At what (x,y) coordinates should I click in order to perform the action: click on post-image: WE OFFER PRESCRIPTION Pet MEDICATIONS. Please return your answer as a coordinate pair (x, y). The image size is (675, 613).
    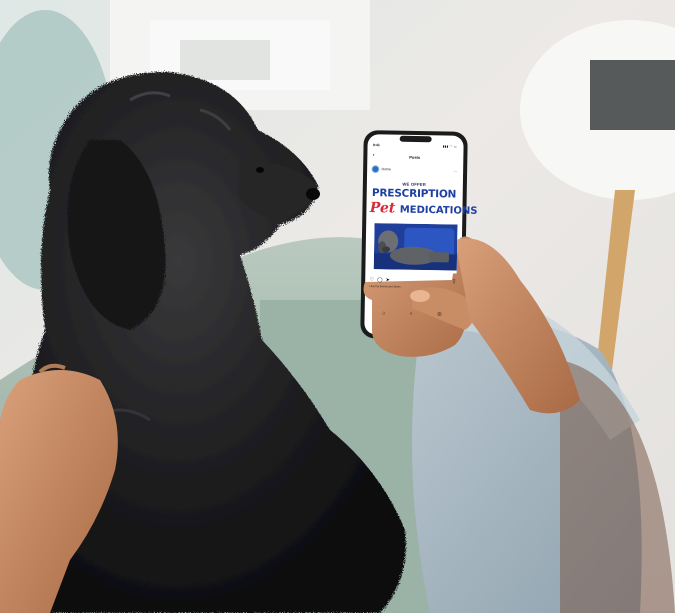
    Looking at the image, I should click on (423, 225).